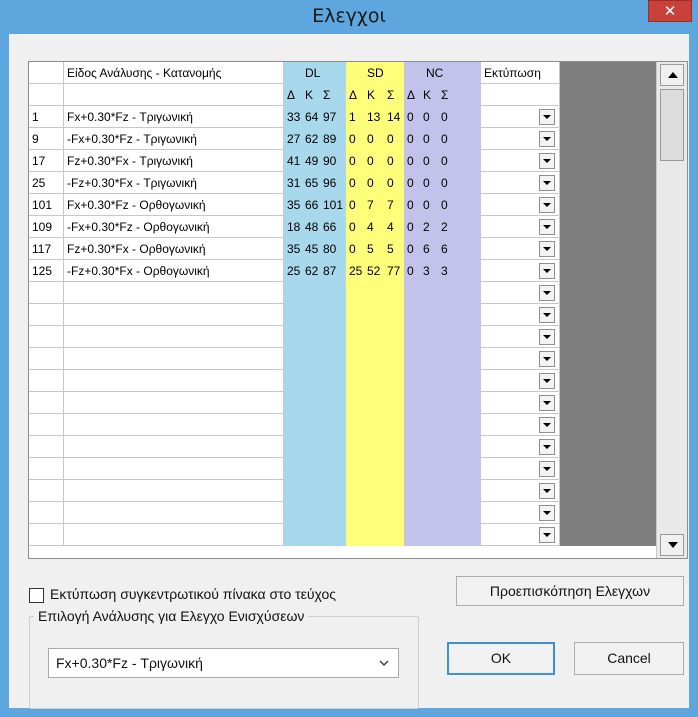 Image resolution: width=698 pixels, height=717 pixels. Describe the element at coordinates (671, 310) in the screenshot. I see `vertical-scrollbar` at that location.